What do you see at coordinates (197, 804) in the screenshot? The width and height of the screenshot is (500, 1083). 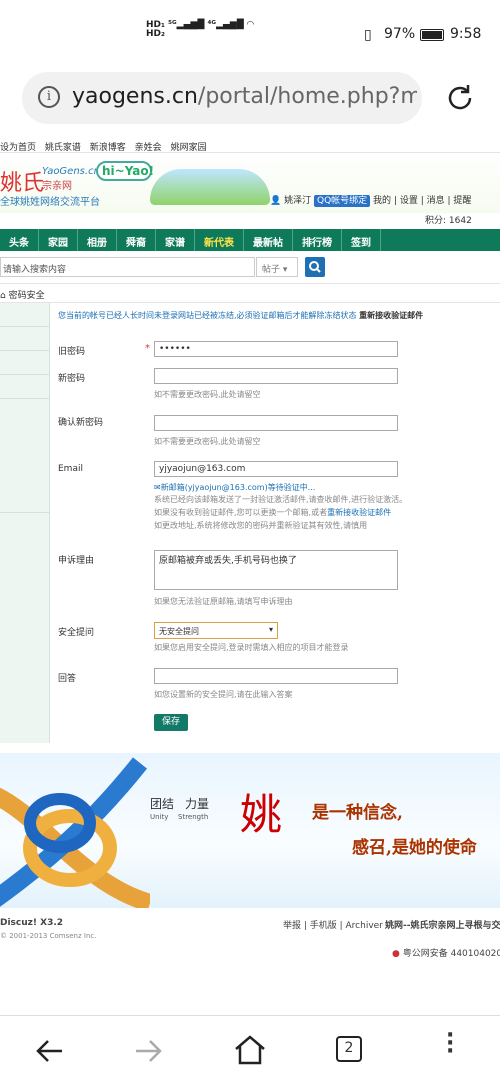 I see `banner-text-2: 力量` at bounding box center [197, 804].